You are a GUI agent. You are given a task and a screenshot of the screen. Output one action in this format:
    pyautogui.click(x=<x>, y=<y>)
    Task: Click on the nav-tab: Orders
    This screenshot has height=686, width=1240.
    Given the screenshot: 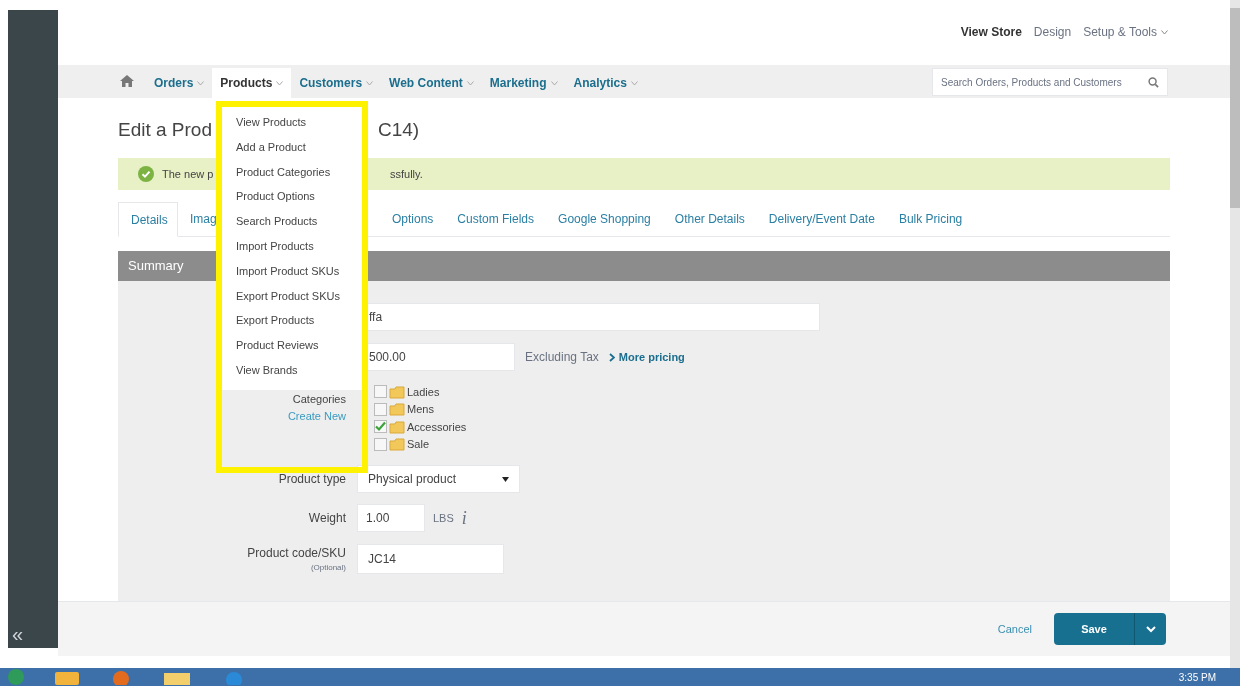 What is the action you would take?
    pyautogui.click(x=179, y=83)
    